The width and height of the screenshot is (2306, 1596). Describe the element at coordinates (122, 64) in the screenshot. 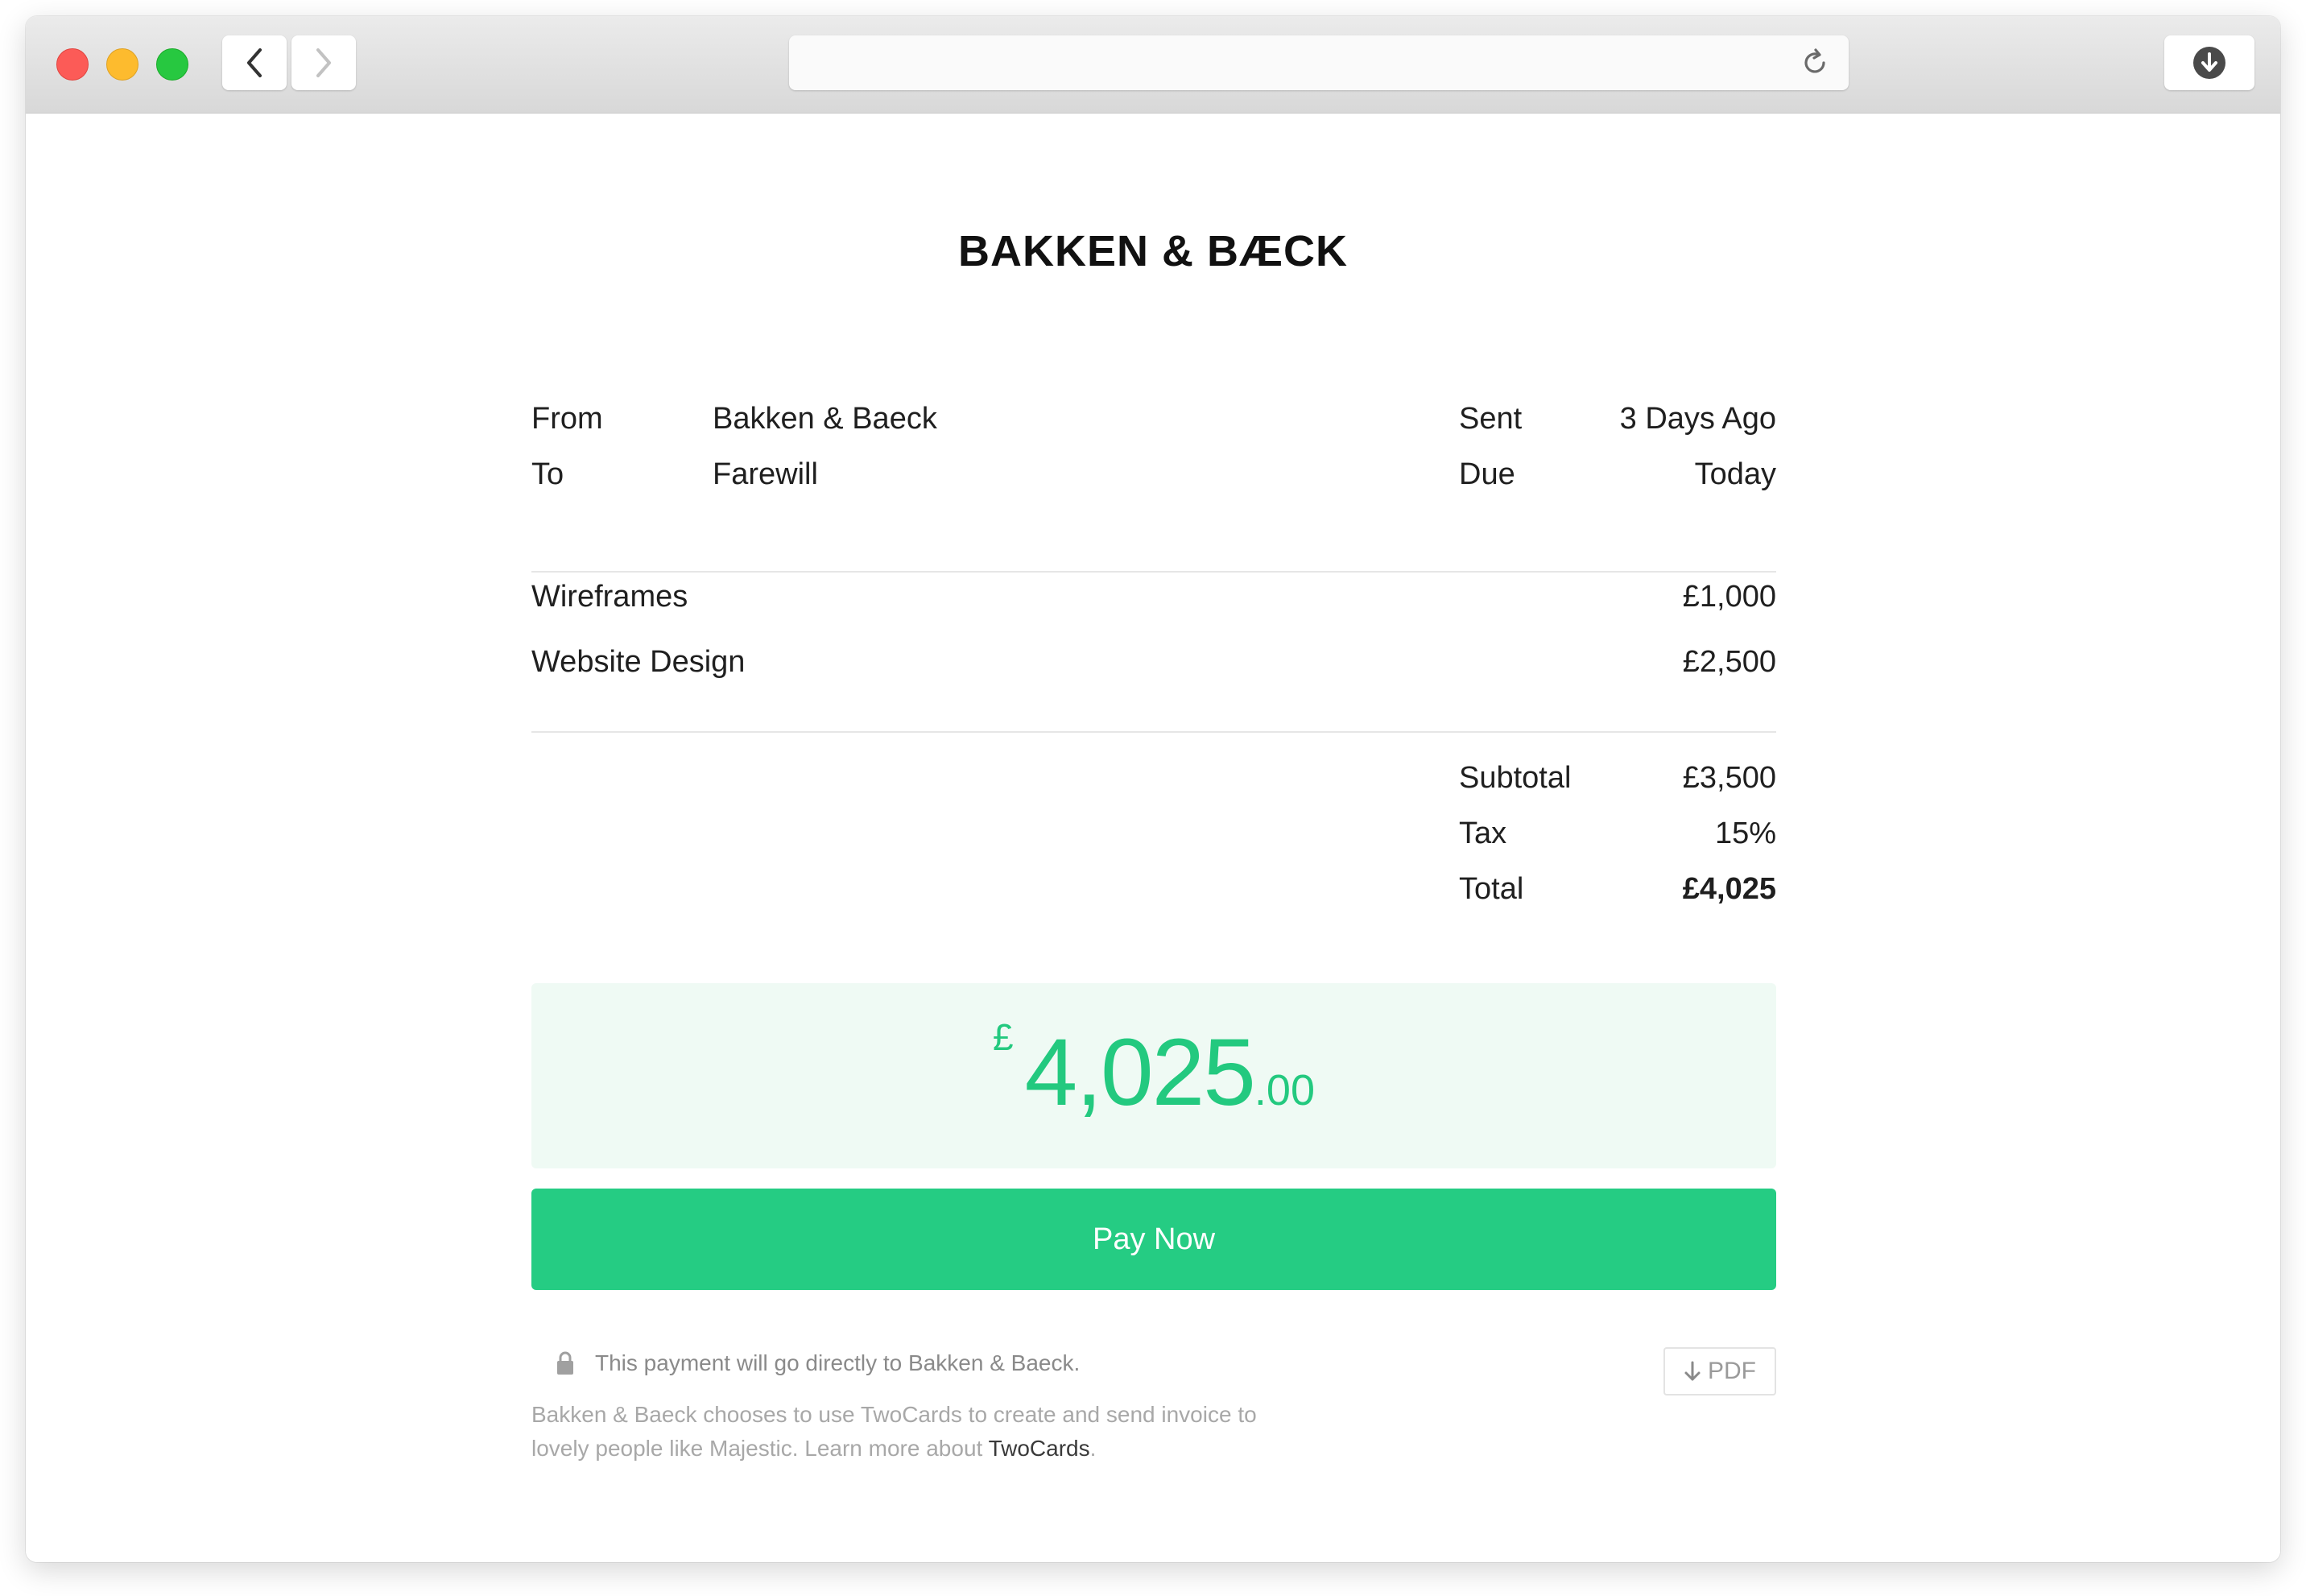

I see `minimize-window-button` at that location.